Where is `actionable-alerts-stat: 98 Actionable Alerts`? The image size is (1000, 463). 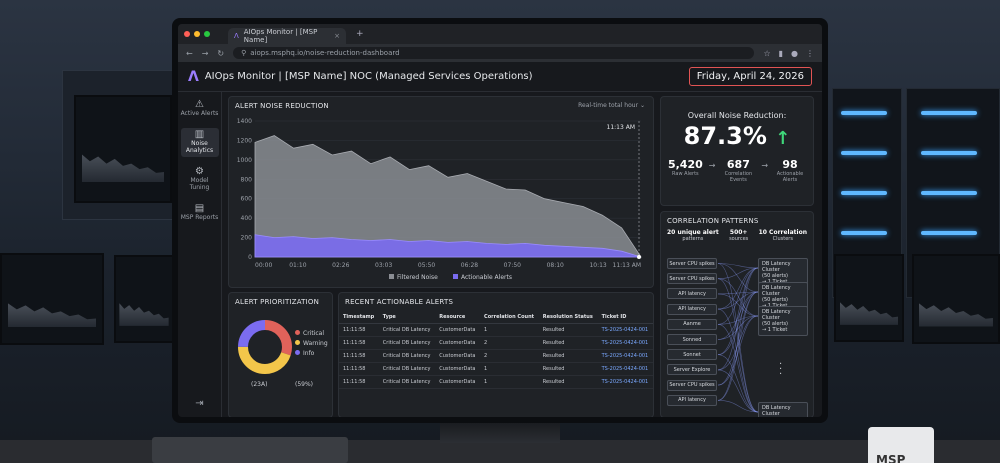 actionable-alerts-stat: 98 Actionable Alerts is located at coordinates (790, 170).